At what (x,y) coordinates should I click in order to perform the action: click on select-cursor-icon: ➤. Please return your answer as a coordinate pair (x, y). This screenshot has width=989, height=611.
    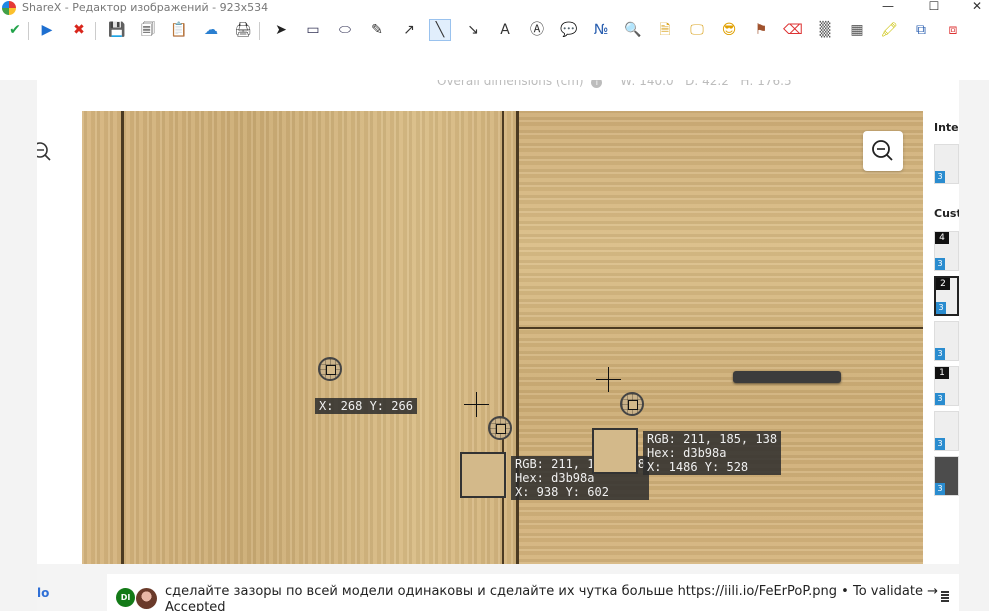
    Looking at the image, I should click on (281, 30).